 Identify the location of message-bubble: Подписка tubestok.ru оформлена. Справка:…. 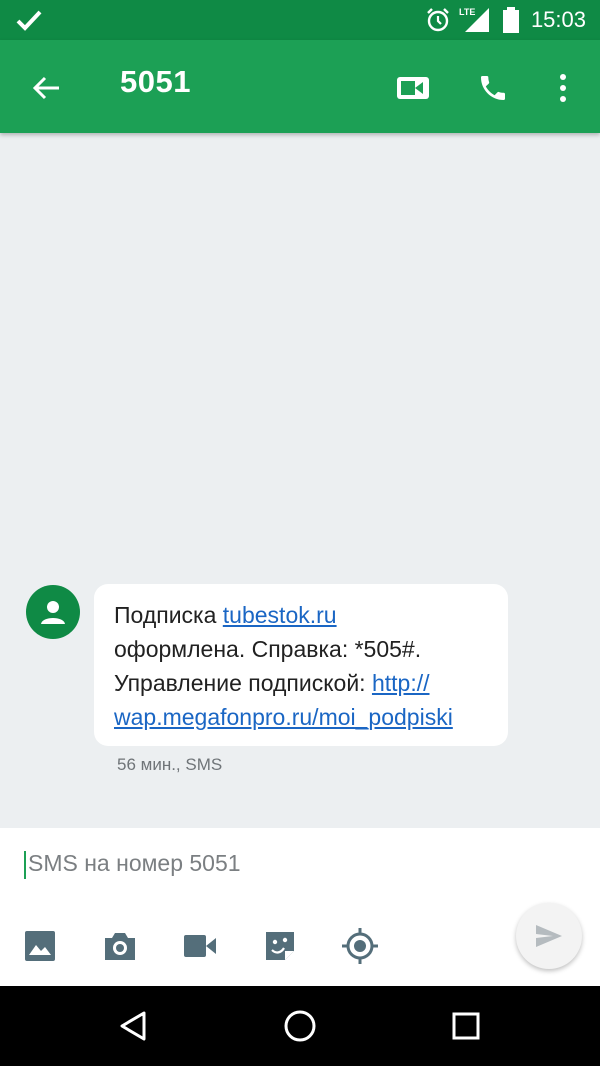
(301, 665).